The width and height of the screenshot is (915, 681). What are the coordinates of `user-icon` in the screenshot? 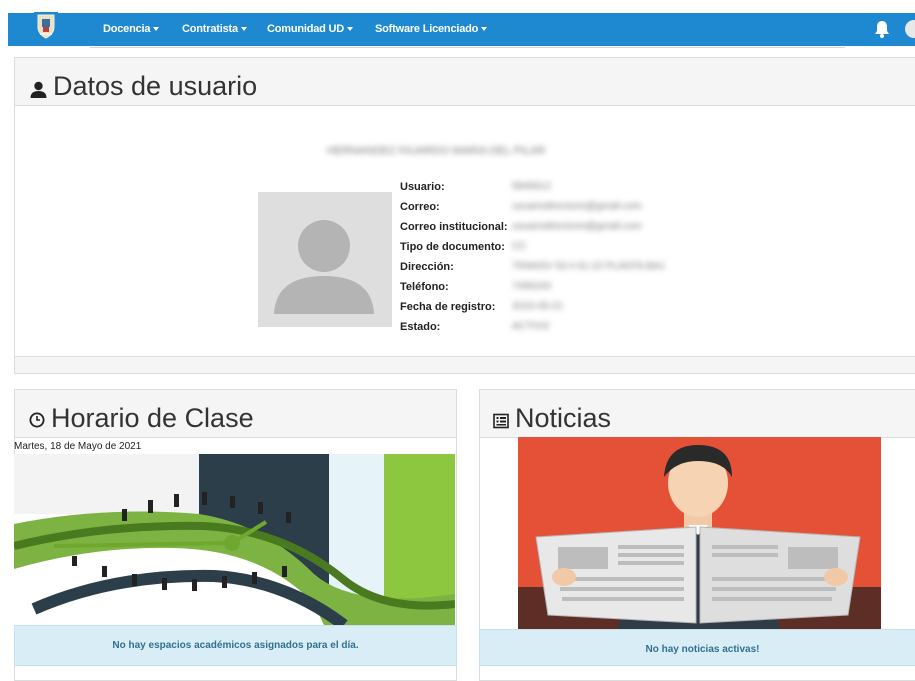 It's located at (38, 89).